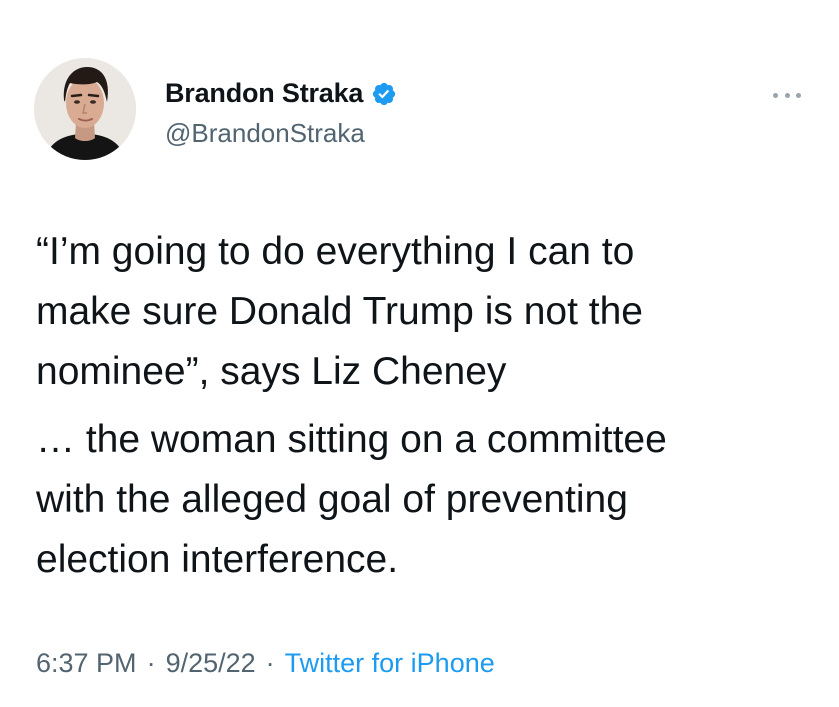 The image size is (839, 707). Describe the element at coordinates (390, 663) in the screenshot. I see `tweet-source-link: Twitter for iPhone` at that location.